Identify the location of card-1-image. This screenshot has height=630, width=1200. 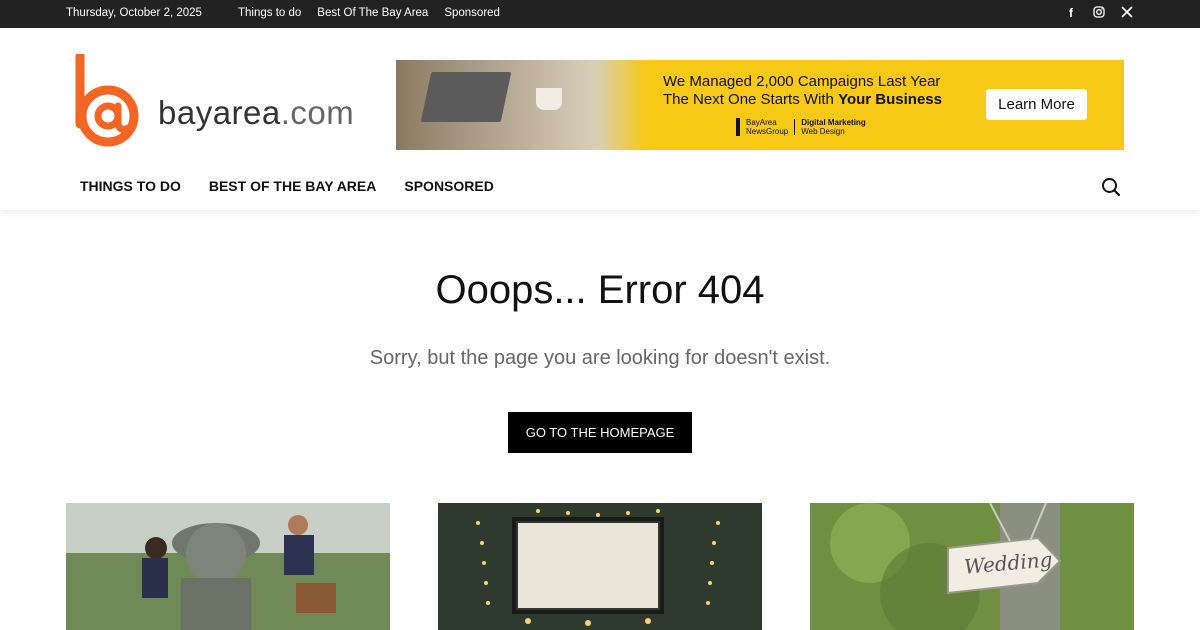
(228, 566).